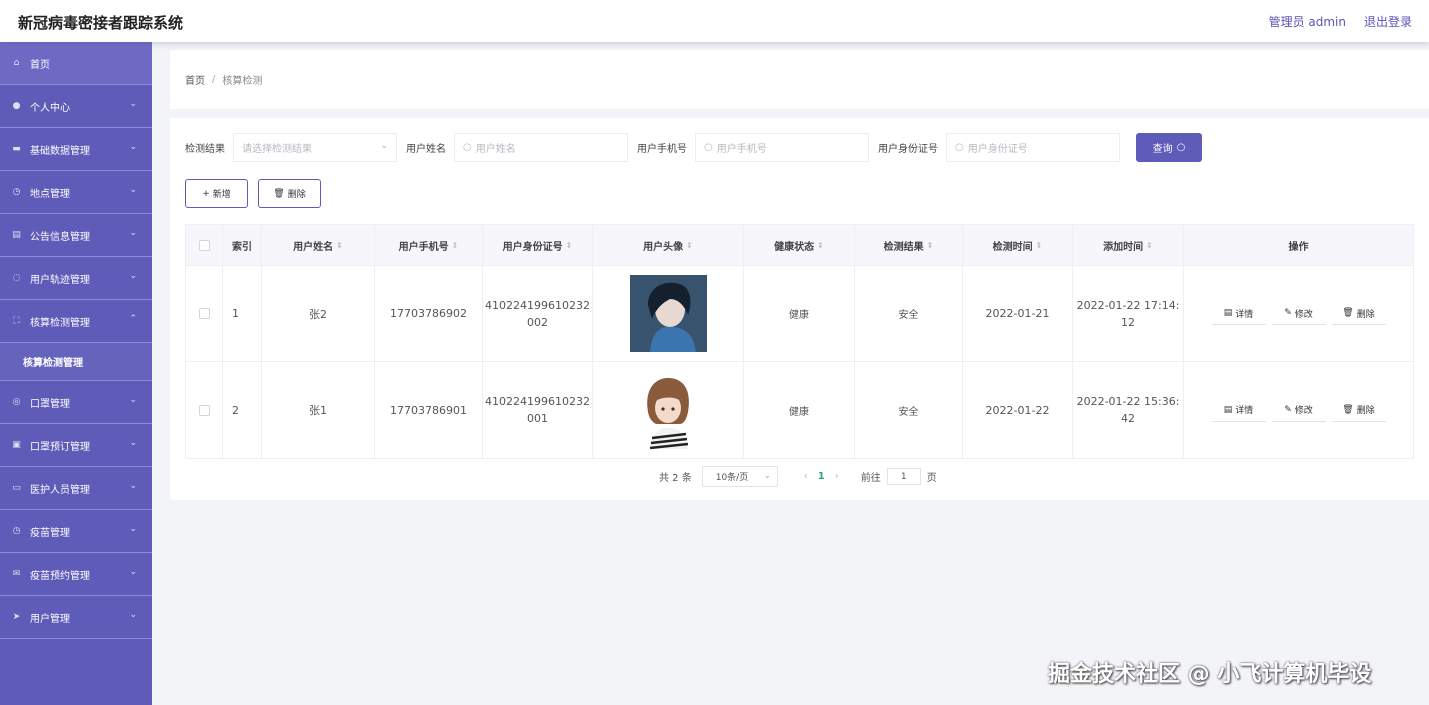  I want to click on sidebar-item-home: ⌂ 首页, so click(76, 63).